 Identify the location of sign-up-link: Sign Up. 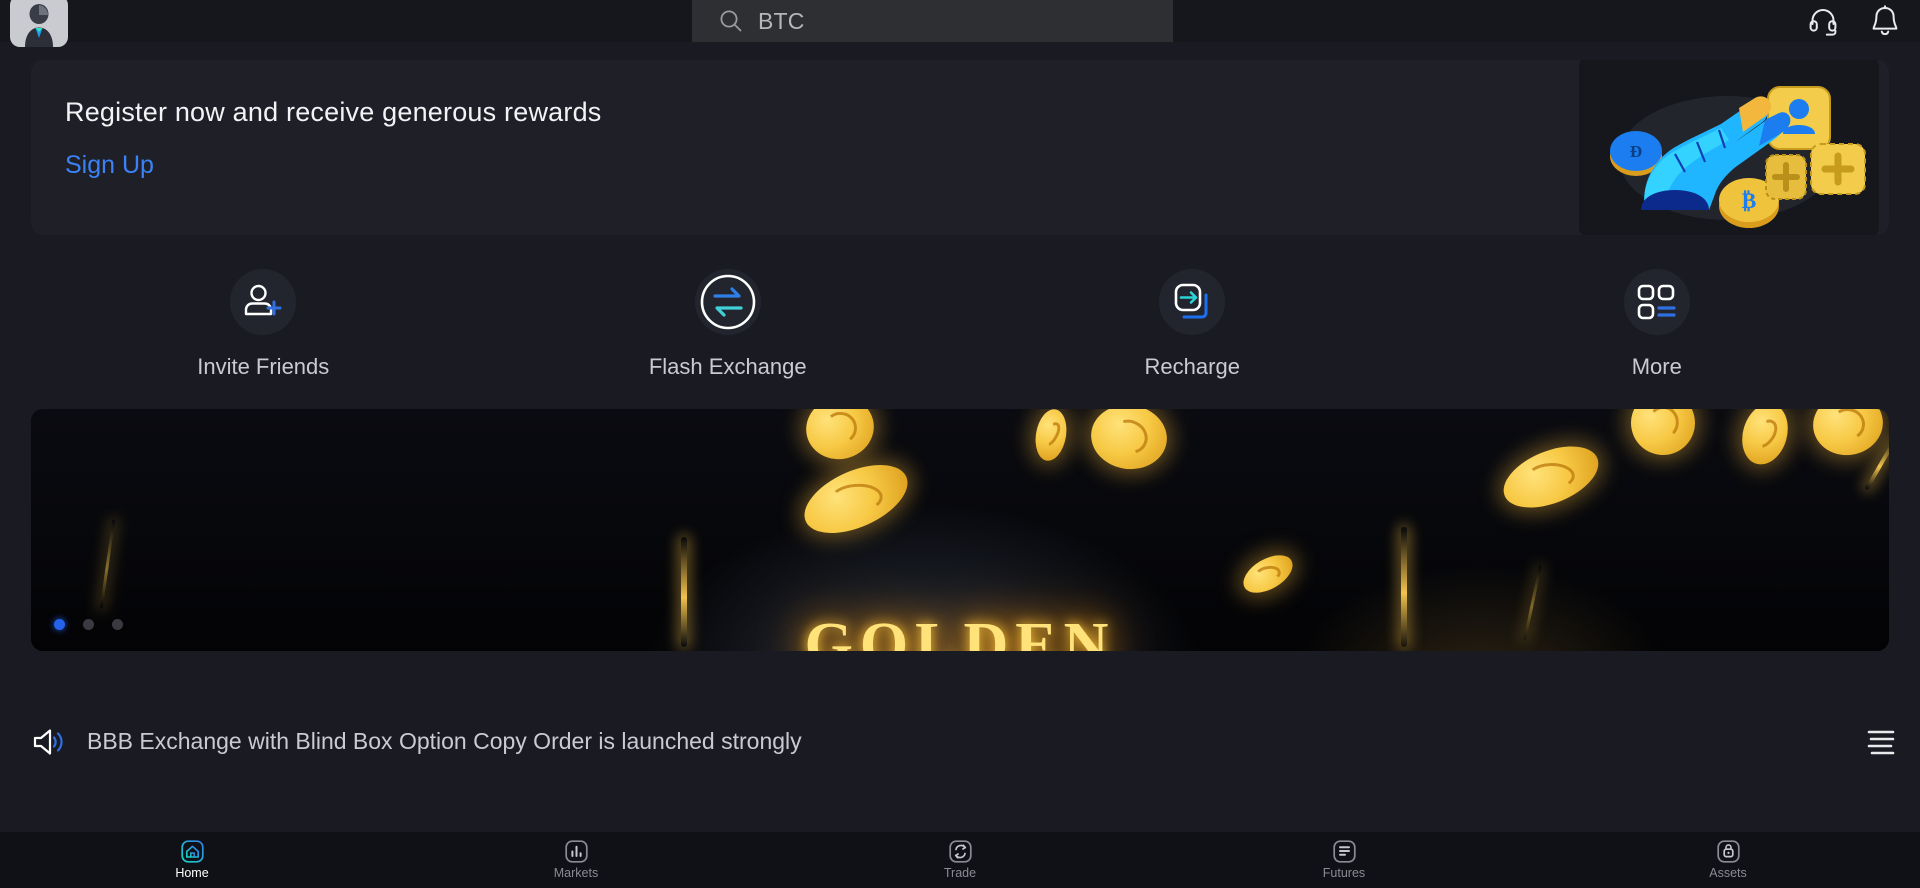
(109, 165).